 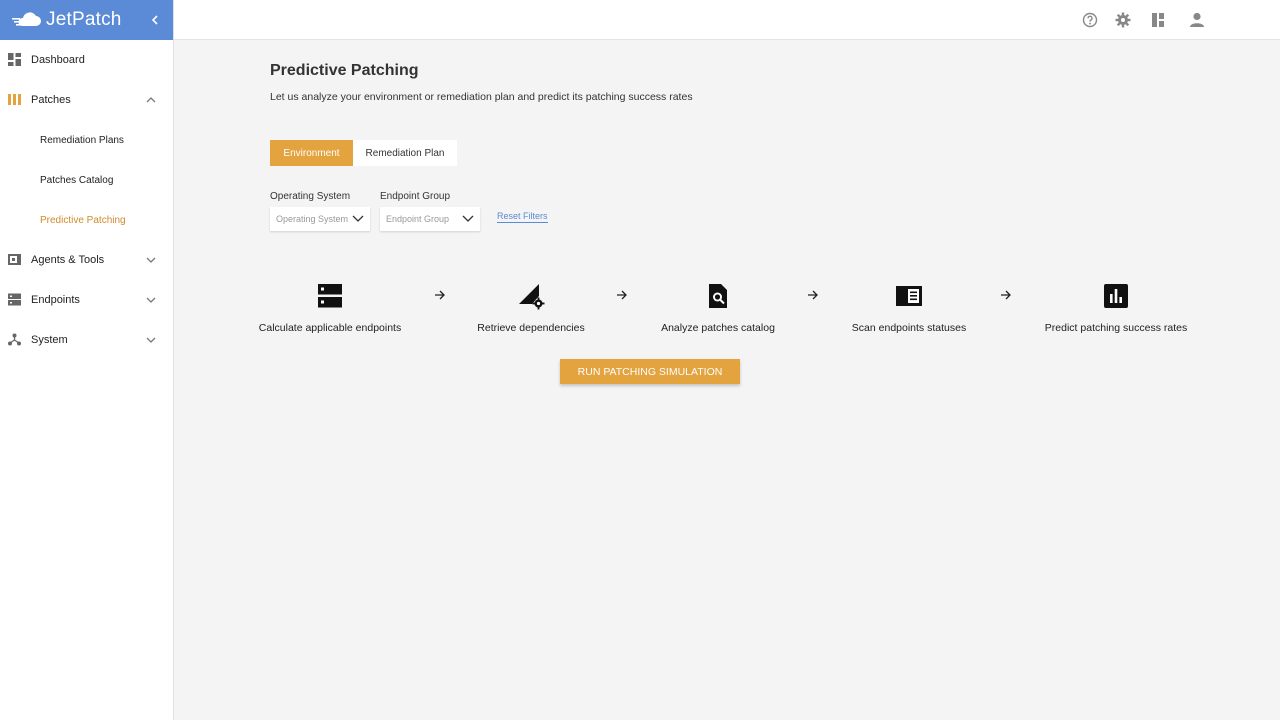 I want to click on chevron-left-icon, so click(x=155, y=20).